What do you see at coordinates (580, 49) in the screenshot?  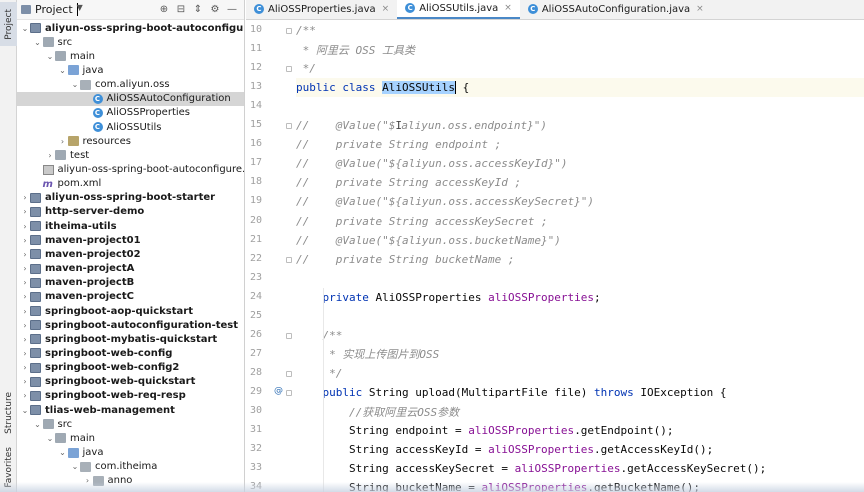 I see `code-line: * 阿里云 OSS 工具类` at bounding box center [580, 49].